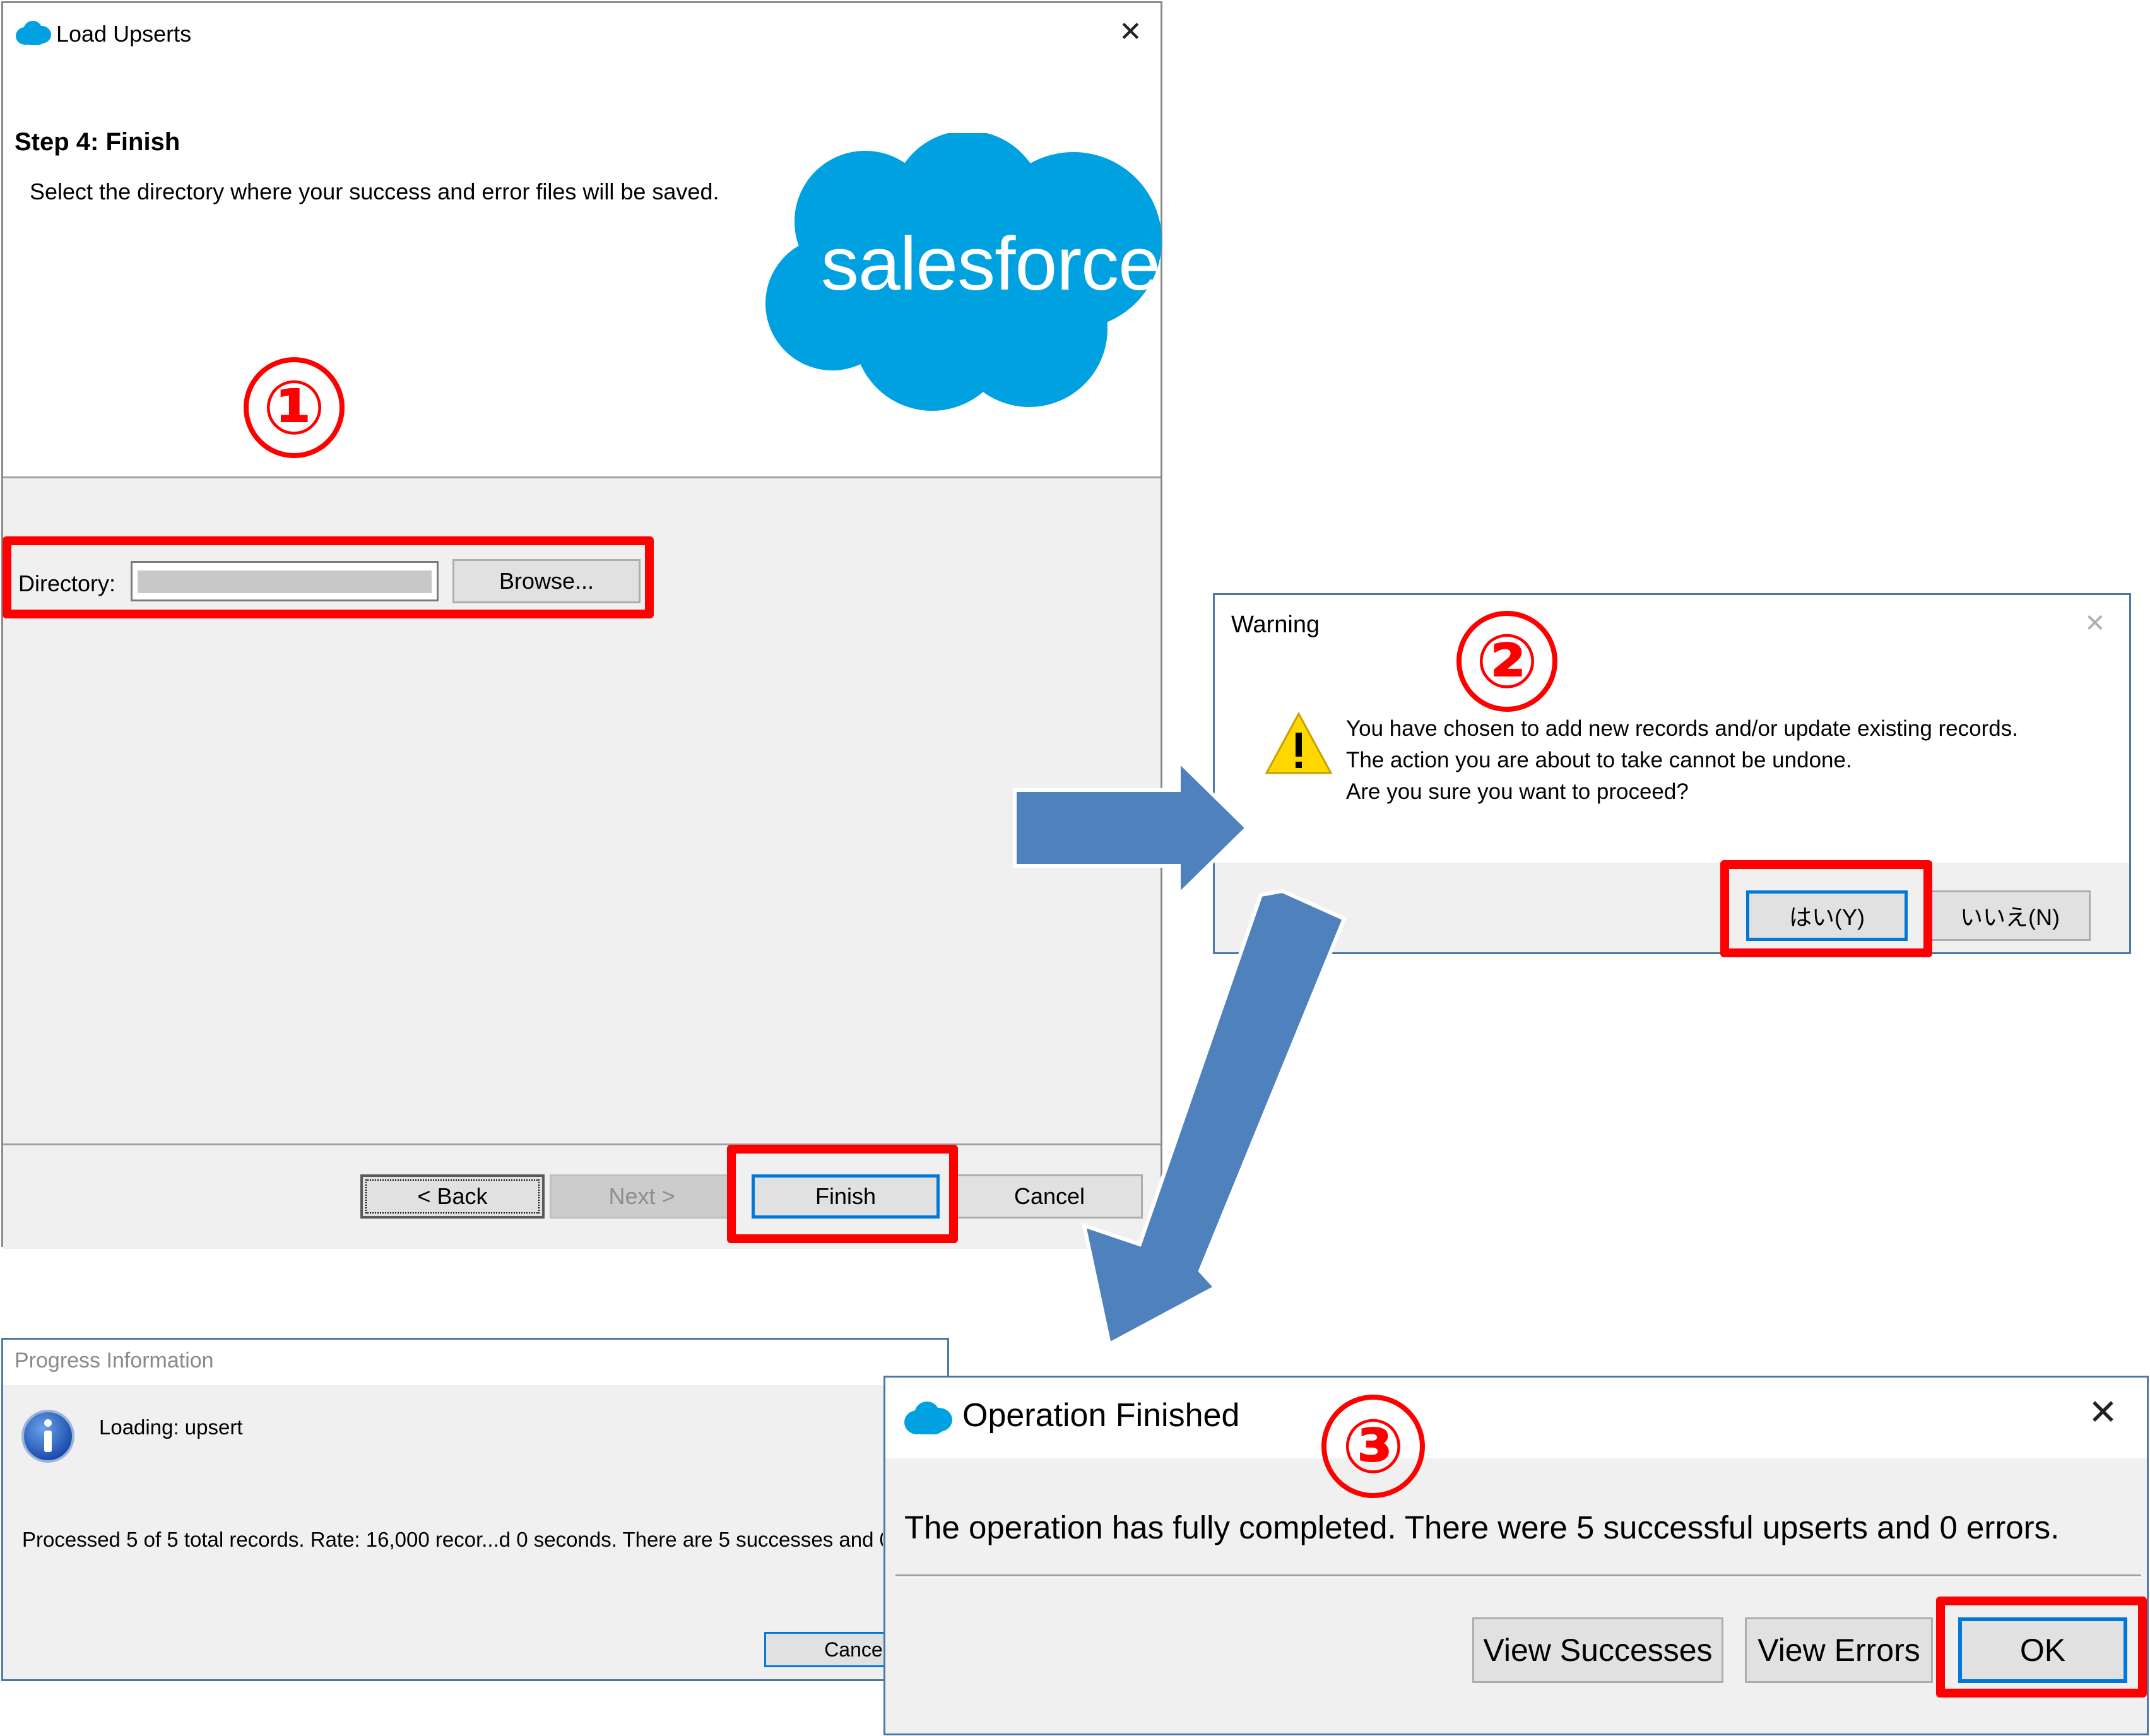 This screenshot has width=2150, height=1736. What do you see at coordinates (1516, 1418) in the screenshot?
I see `finished-title-bar: Operation Finished ✕` at bounding box center [1516, 1418].